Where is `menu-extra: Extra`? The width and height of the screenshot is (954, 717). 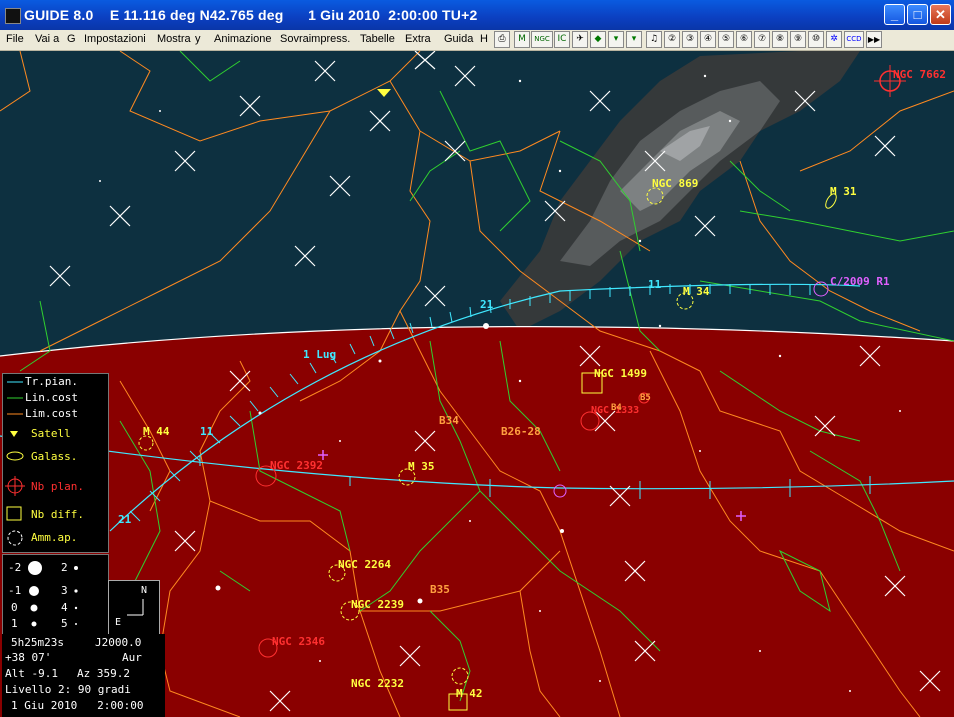 menu-extra: Extra is located at coordinates (418, 39).